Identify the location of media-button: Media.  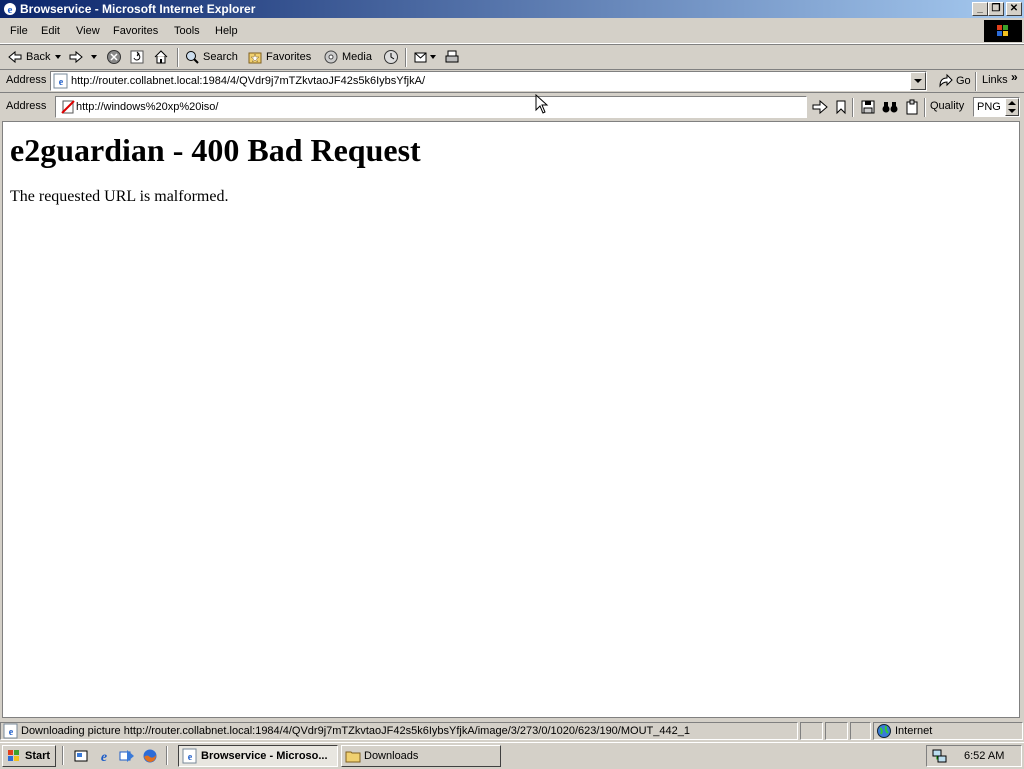
(347, 57).